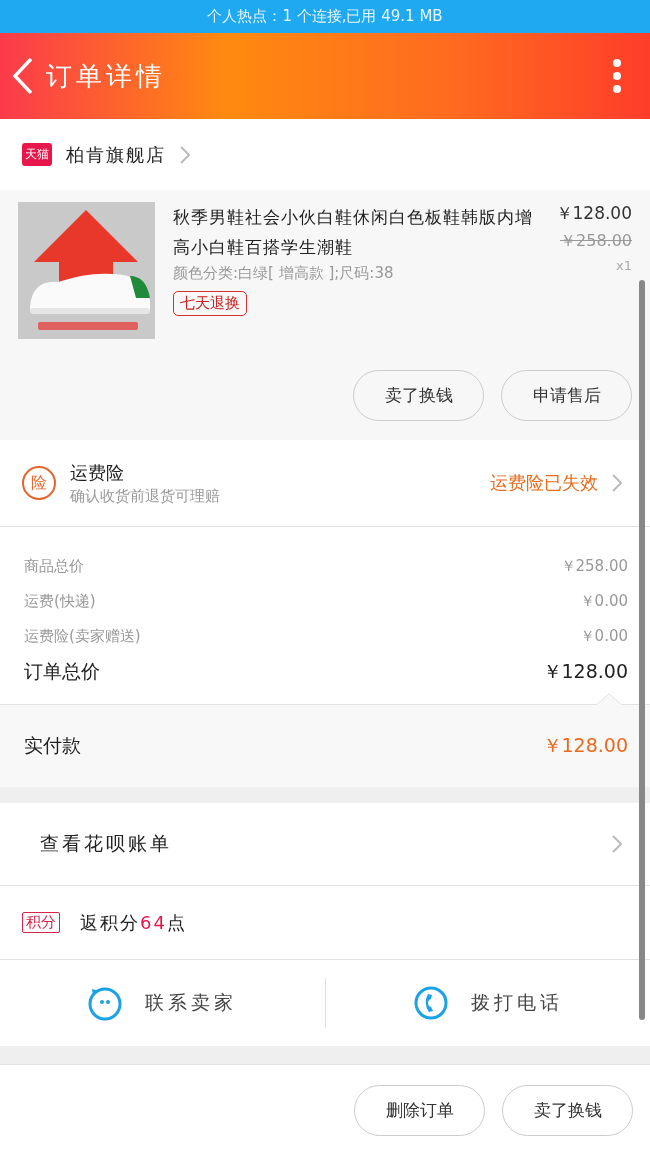 The height and width of the screenshot is (1155, 650). Describe the element at coordinates (594, 566) in the screenshot. I see `summary-value: ￥258.00` at that location.